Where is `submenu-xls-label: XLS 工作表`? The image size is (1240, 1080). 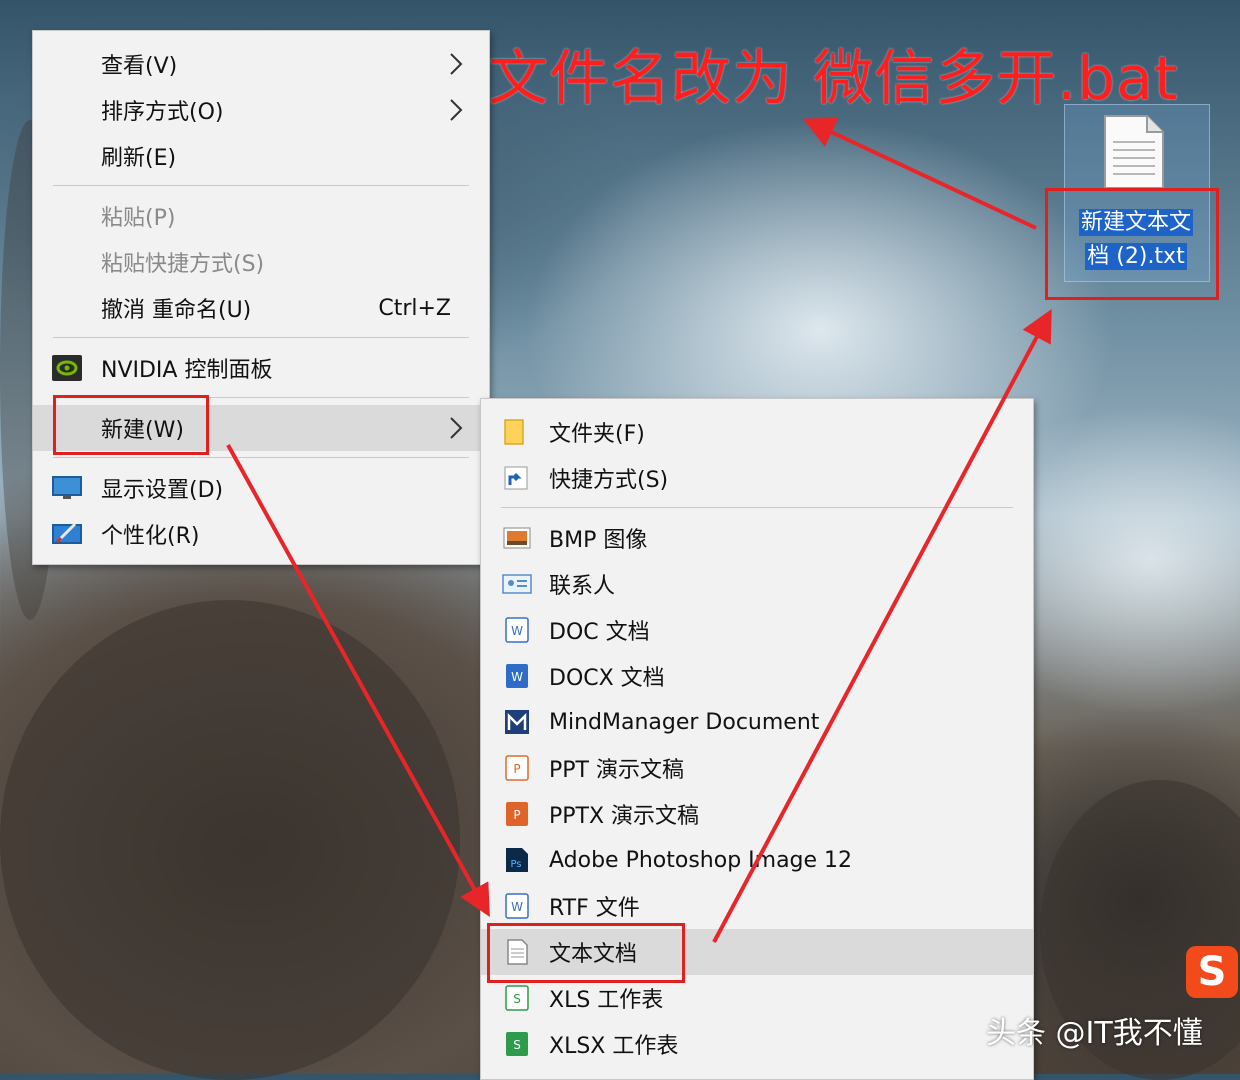
submenu-xls-label: XLS 工作表 is located at coordinates (606, 1000).